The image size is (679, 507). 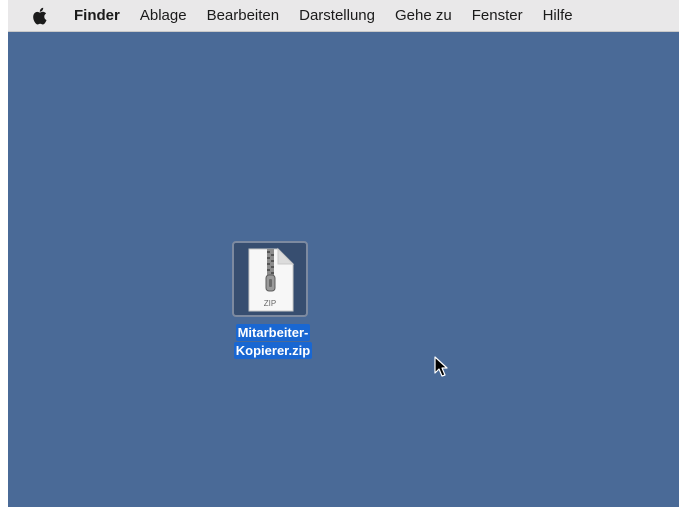 I want to click on apple-logo-icon, so click(x=39, y=16).